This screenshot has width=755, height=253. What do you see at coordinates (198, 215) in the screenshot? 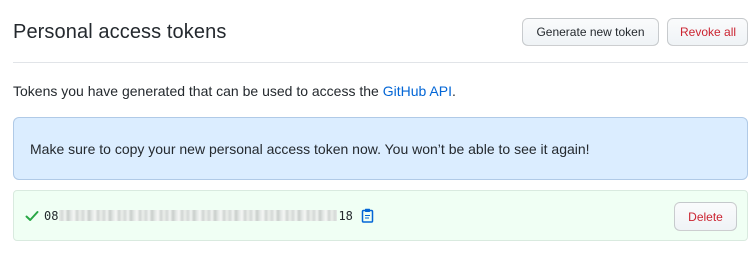
I see `token-redacted-mask` at bounding box center [198, 215].